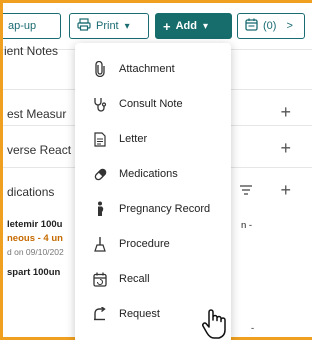 Image resolution: width=320 pixels, height=340 pixels. I want to click on printer-icon, so click(84, 26).